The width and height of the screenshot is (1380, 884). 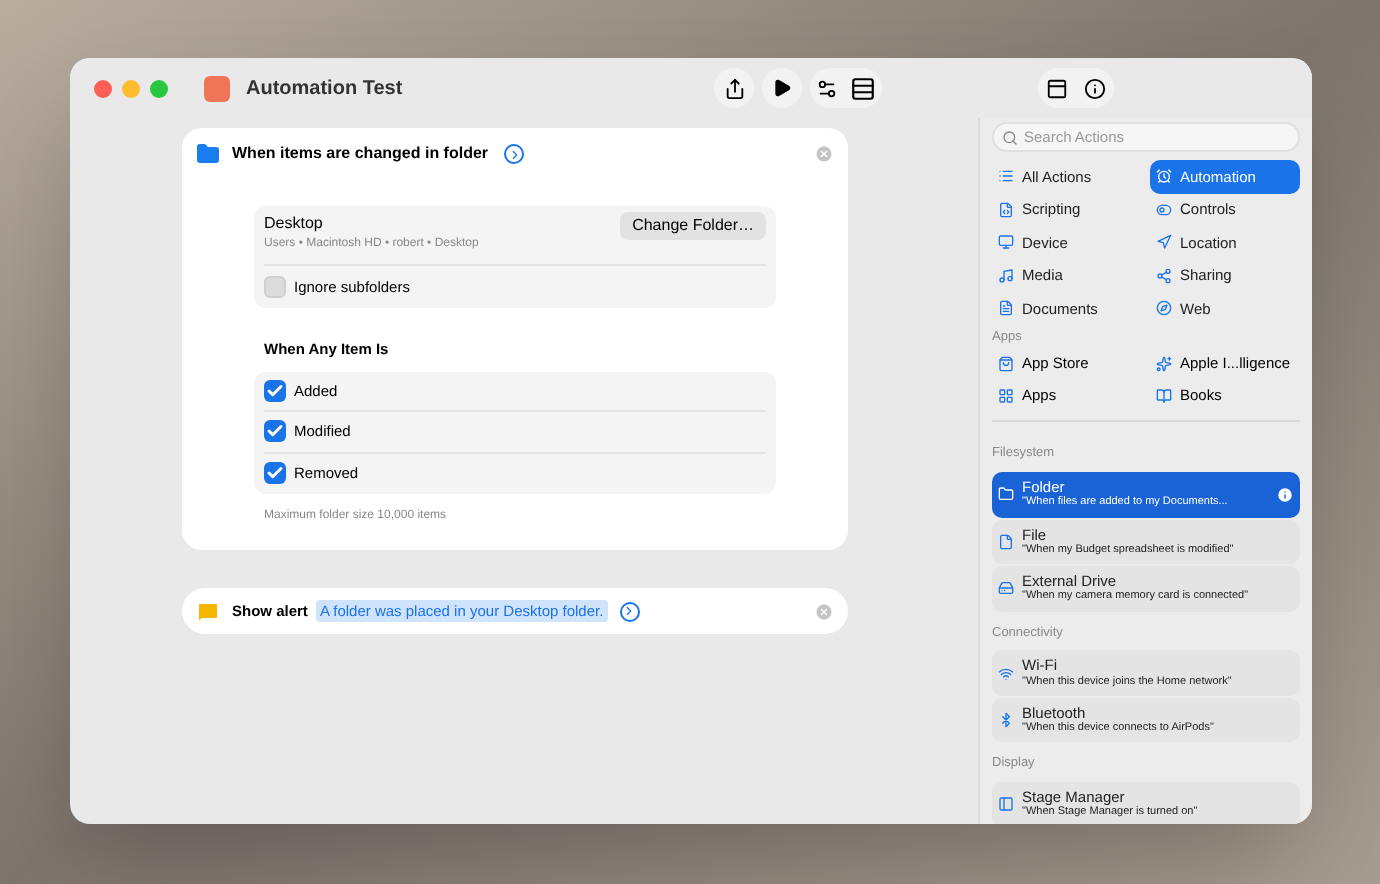 What do you see at coordinates (1006, 396) in the screenshot?
I see `grid-icon` at bounding box center [1006, 396].